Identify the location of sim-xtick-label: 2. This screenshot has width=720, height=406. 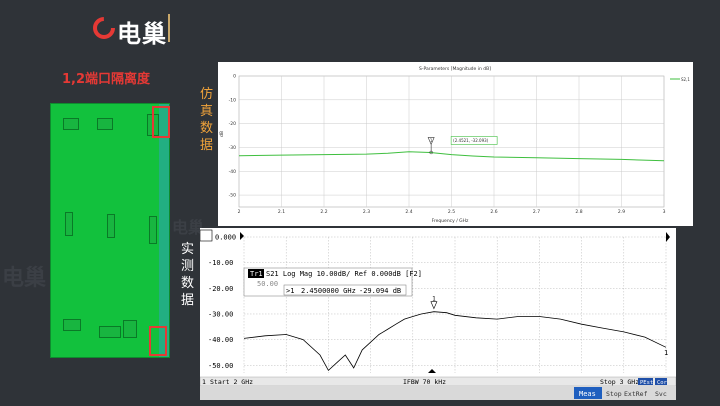
(239, 212).